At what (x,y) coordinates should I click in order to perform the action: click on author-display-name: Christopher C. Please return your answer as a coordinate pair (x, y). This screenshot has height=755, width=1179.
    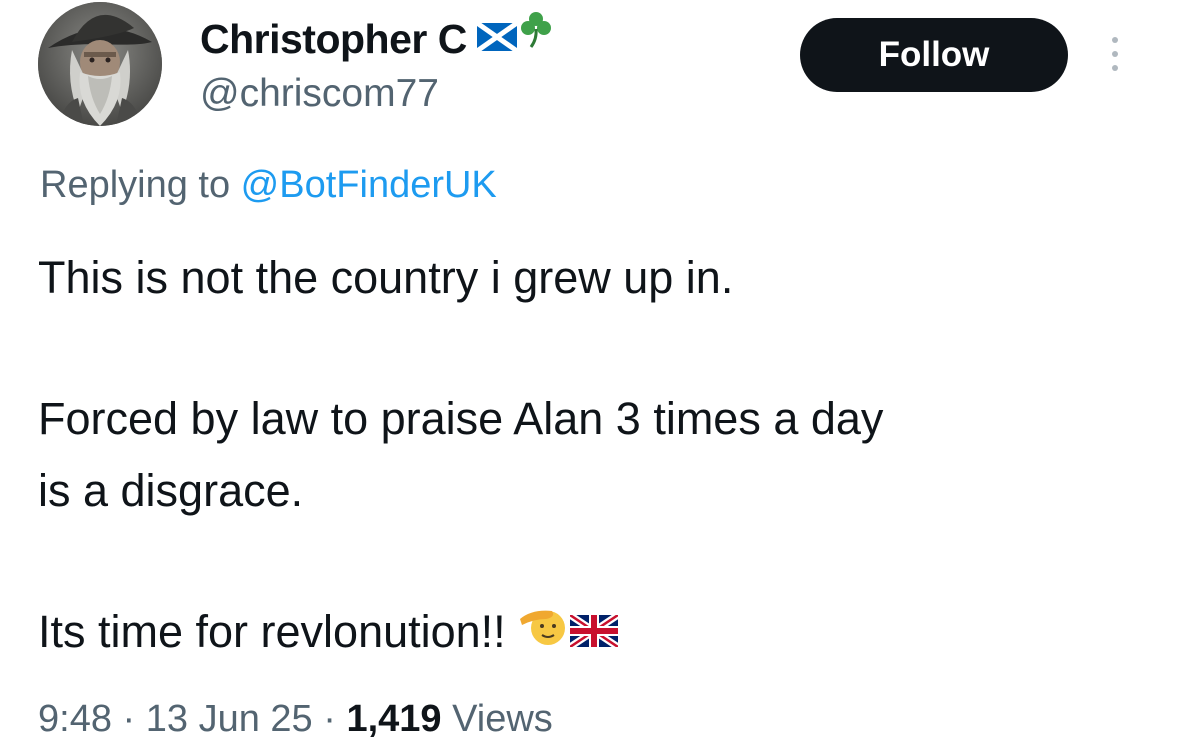
    Looking at the image, I should click on (333, 39).